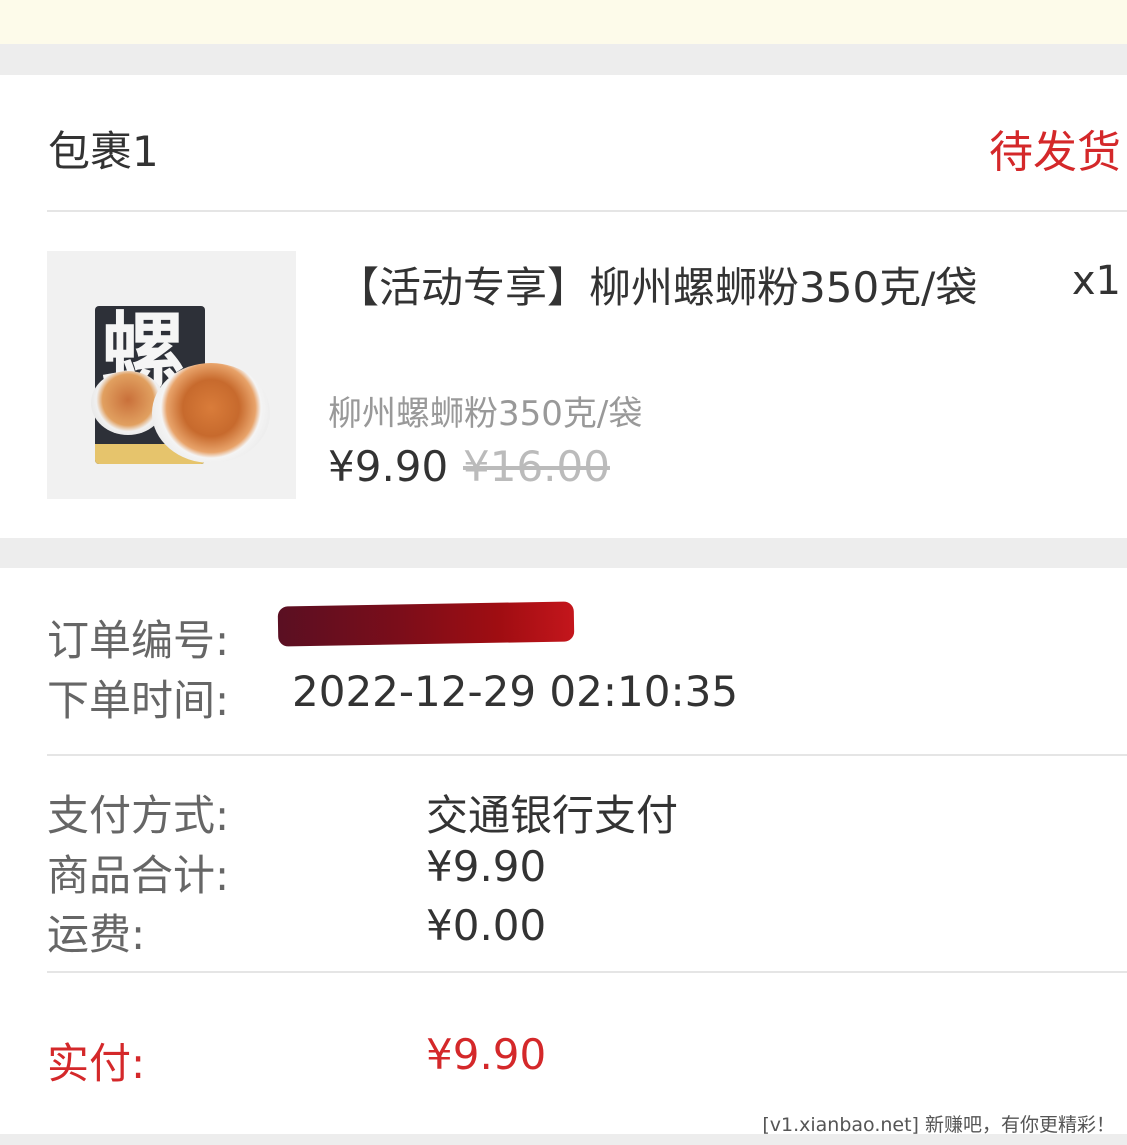 Image resolution: width=1127 pixels, height=1145 pixels. Describe the element at coordinates (1096, 281) in the screenshot. I see `product-quantity: x1` at that location.